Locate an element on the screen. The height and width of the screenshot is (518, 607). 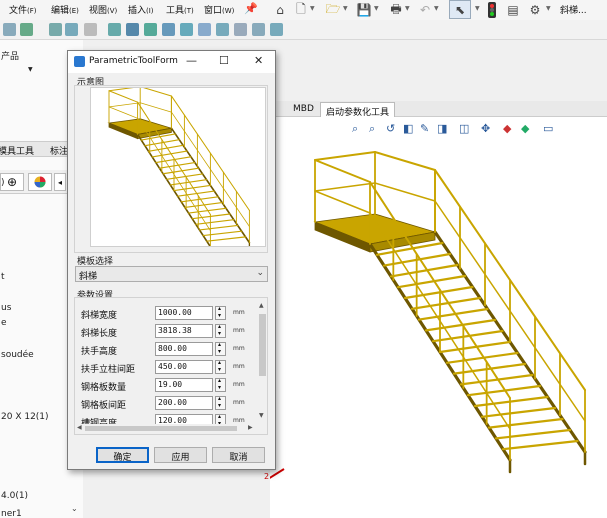
tree-item-6: 20 X 12(1) is located at coordinates (25, 417).